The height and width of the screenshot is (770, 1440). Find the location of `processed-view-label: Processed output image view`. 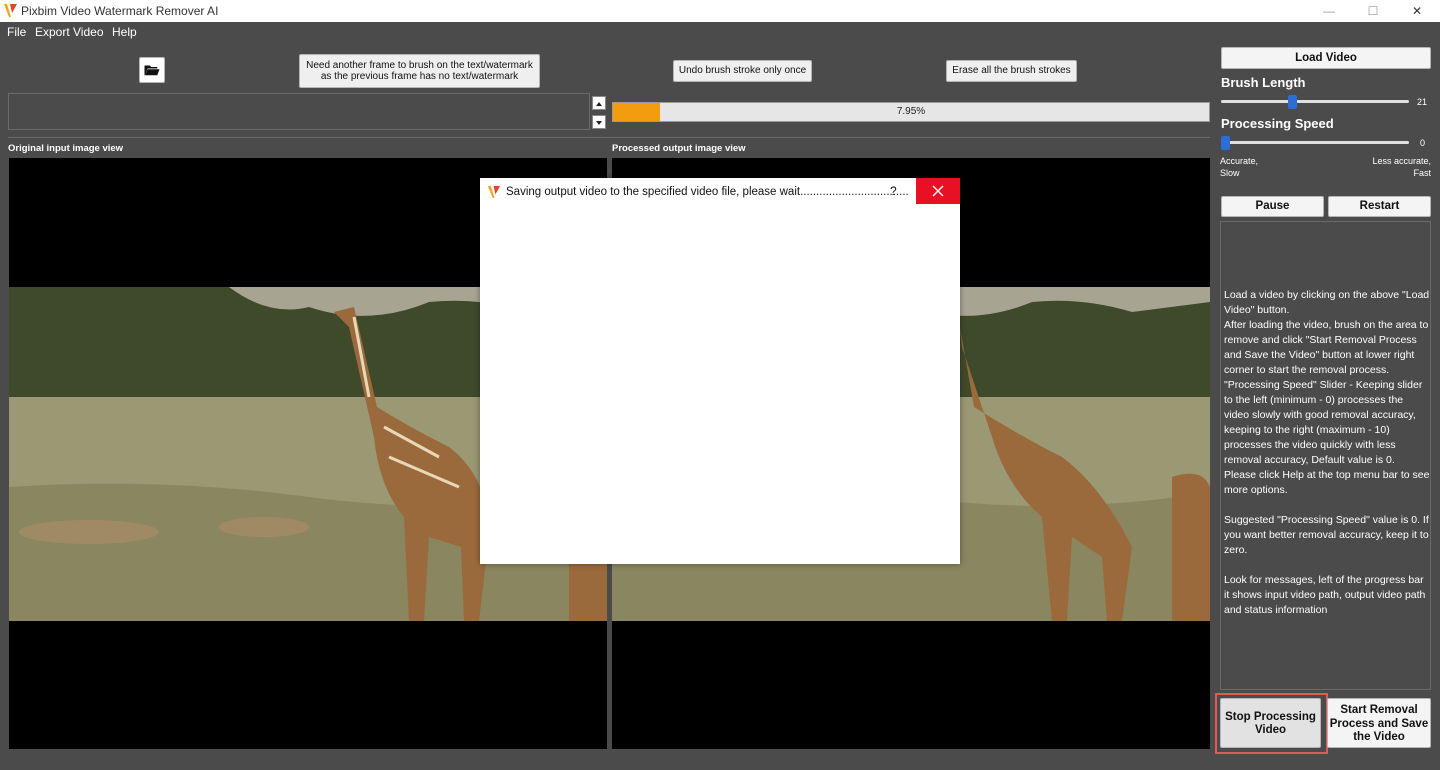

processed-view-label: Processed output image view is located at coordinates (679, 148).